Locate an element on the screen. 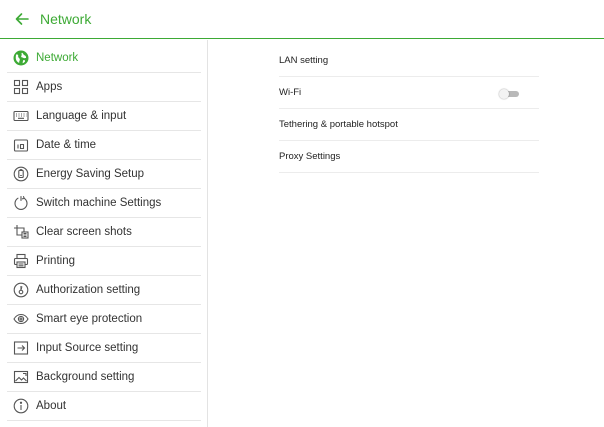  row-label: Tethering & portable hotspot is located at coordinates (338, 124).